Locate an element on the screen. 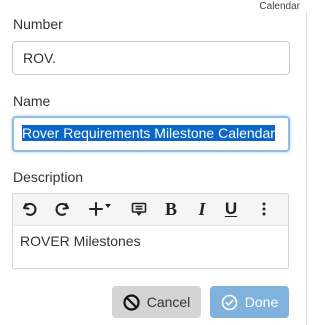 This screenshot has height=325, width=320. name-value: Rover Requirements Milestone Calendar is located at coordinates (148, 133).